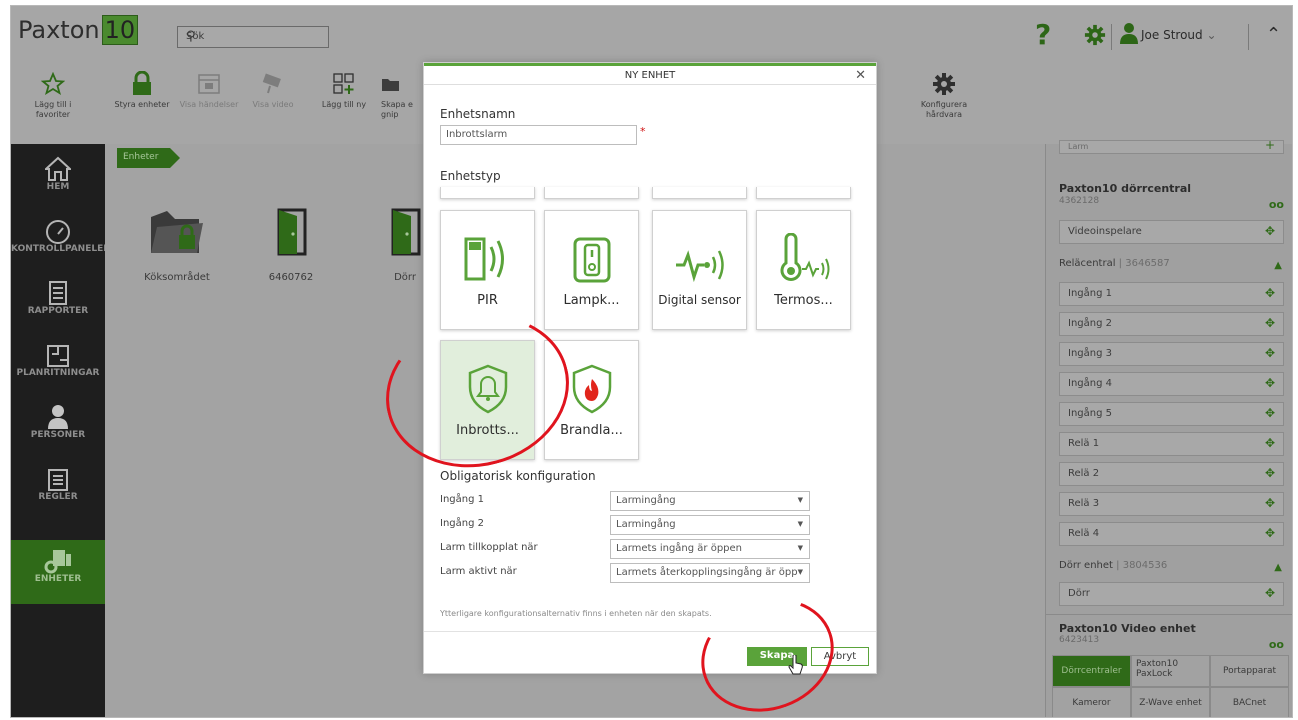  I want to click on devices-icon, so click(58, 557).